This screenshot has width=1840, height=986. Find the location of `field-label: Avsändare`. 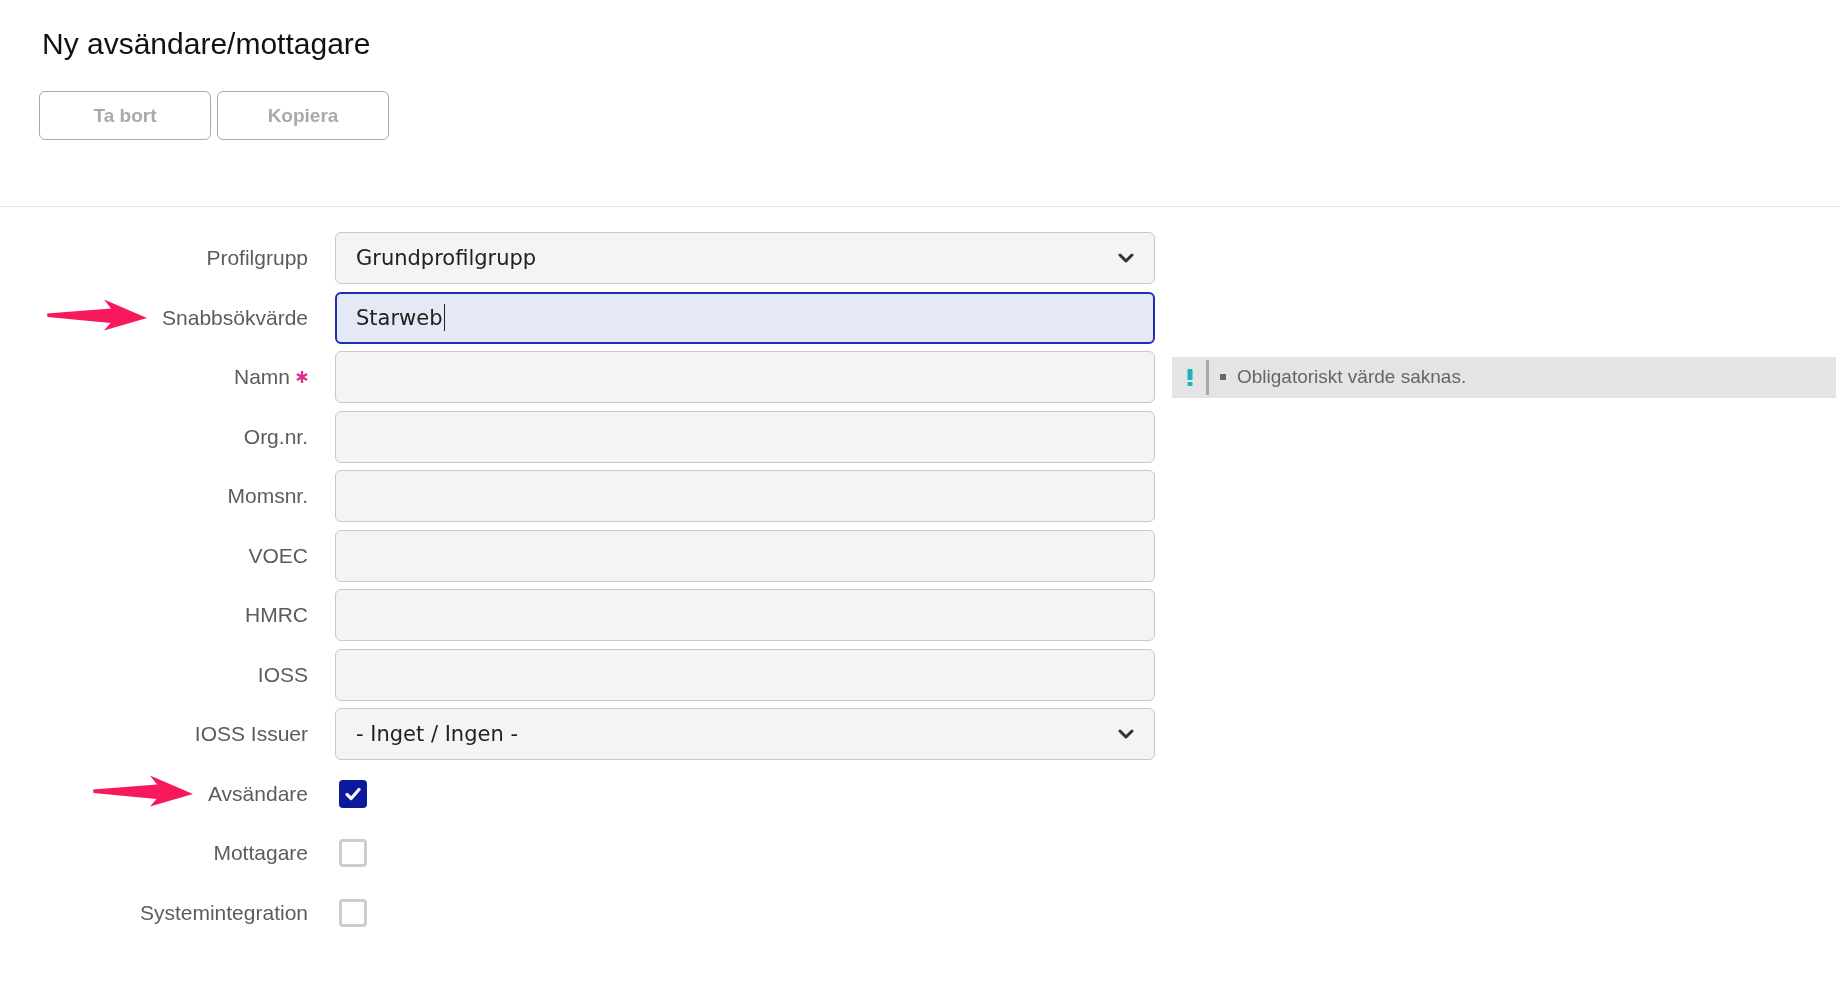

field-label: Avsändare is located at coordinates (257, 793).